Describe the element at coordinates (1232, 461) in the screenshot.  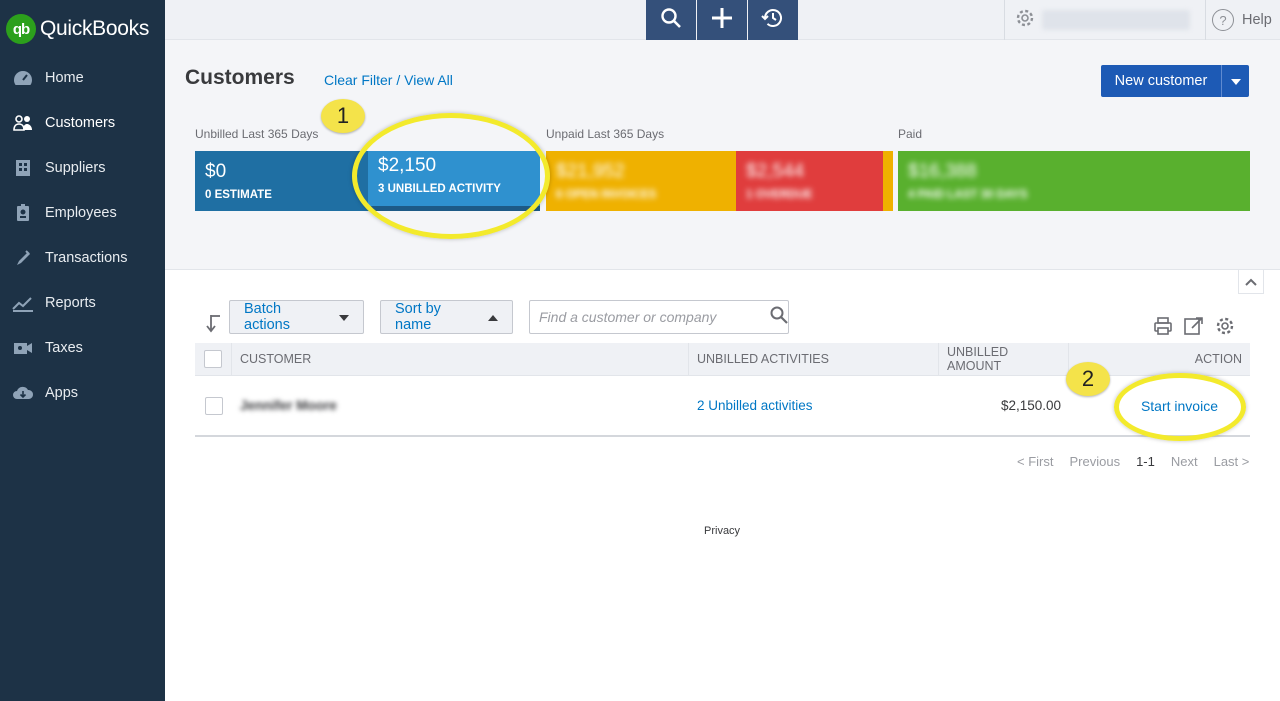
I see `last-page-link: Last >` at that location.